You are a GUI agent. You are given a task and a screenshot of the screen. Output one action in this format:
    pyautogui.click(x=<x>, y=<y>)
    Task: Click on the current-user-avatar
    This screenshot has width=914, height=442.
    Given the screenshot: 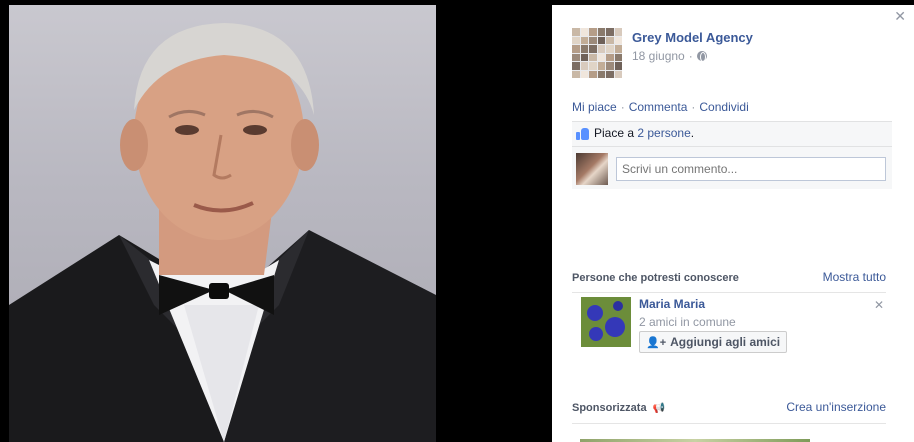 What is the action you would take?
    pyautogui.click(x=592, y=169)
    